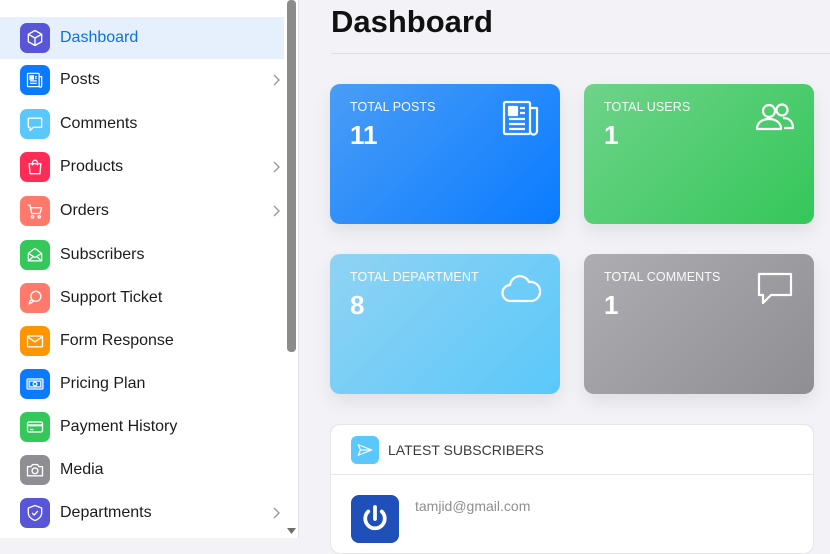 This screenshot has width=830, height=554. What do you see at coordinates (35, 298) in the screenshot?
I see `support-bubble-icon` at bounding box center [35, 298].